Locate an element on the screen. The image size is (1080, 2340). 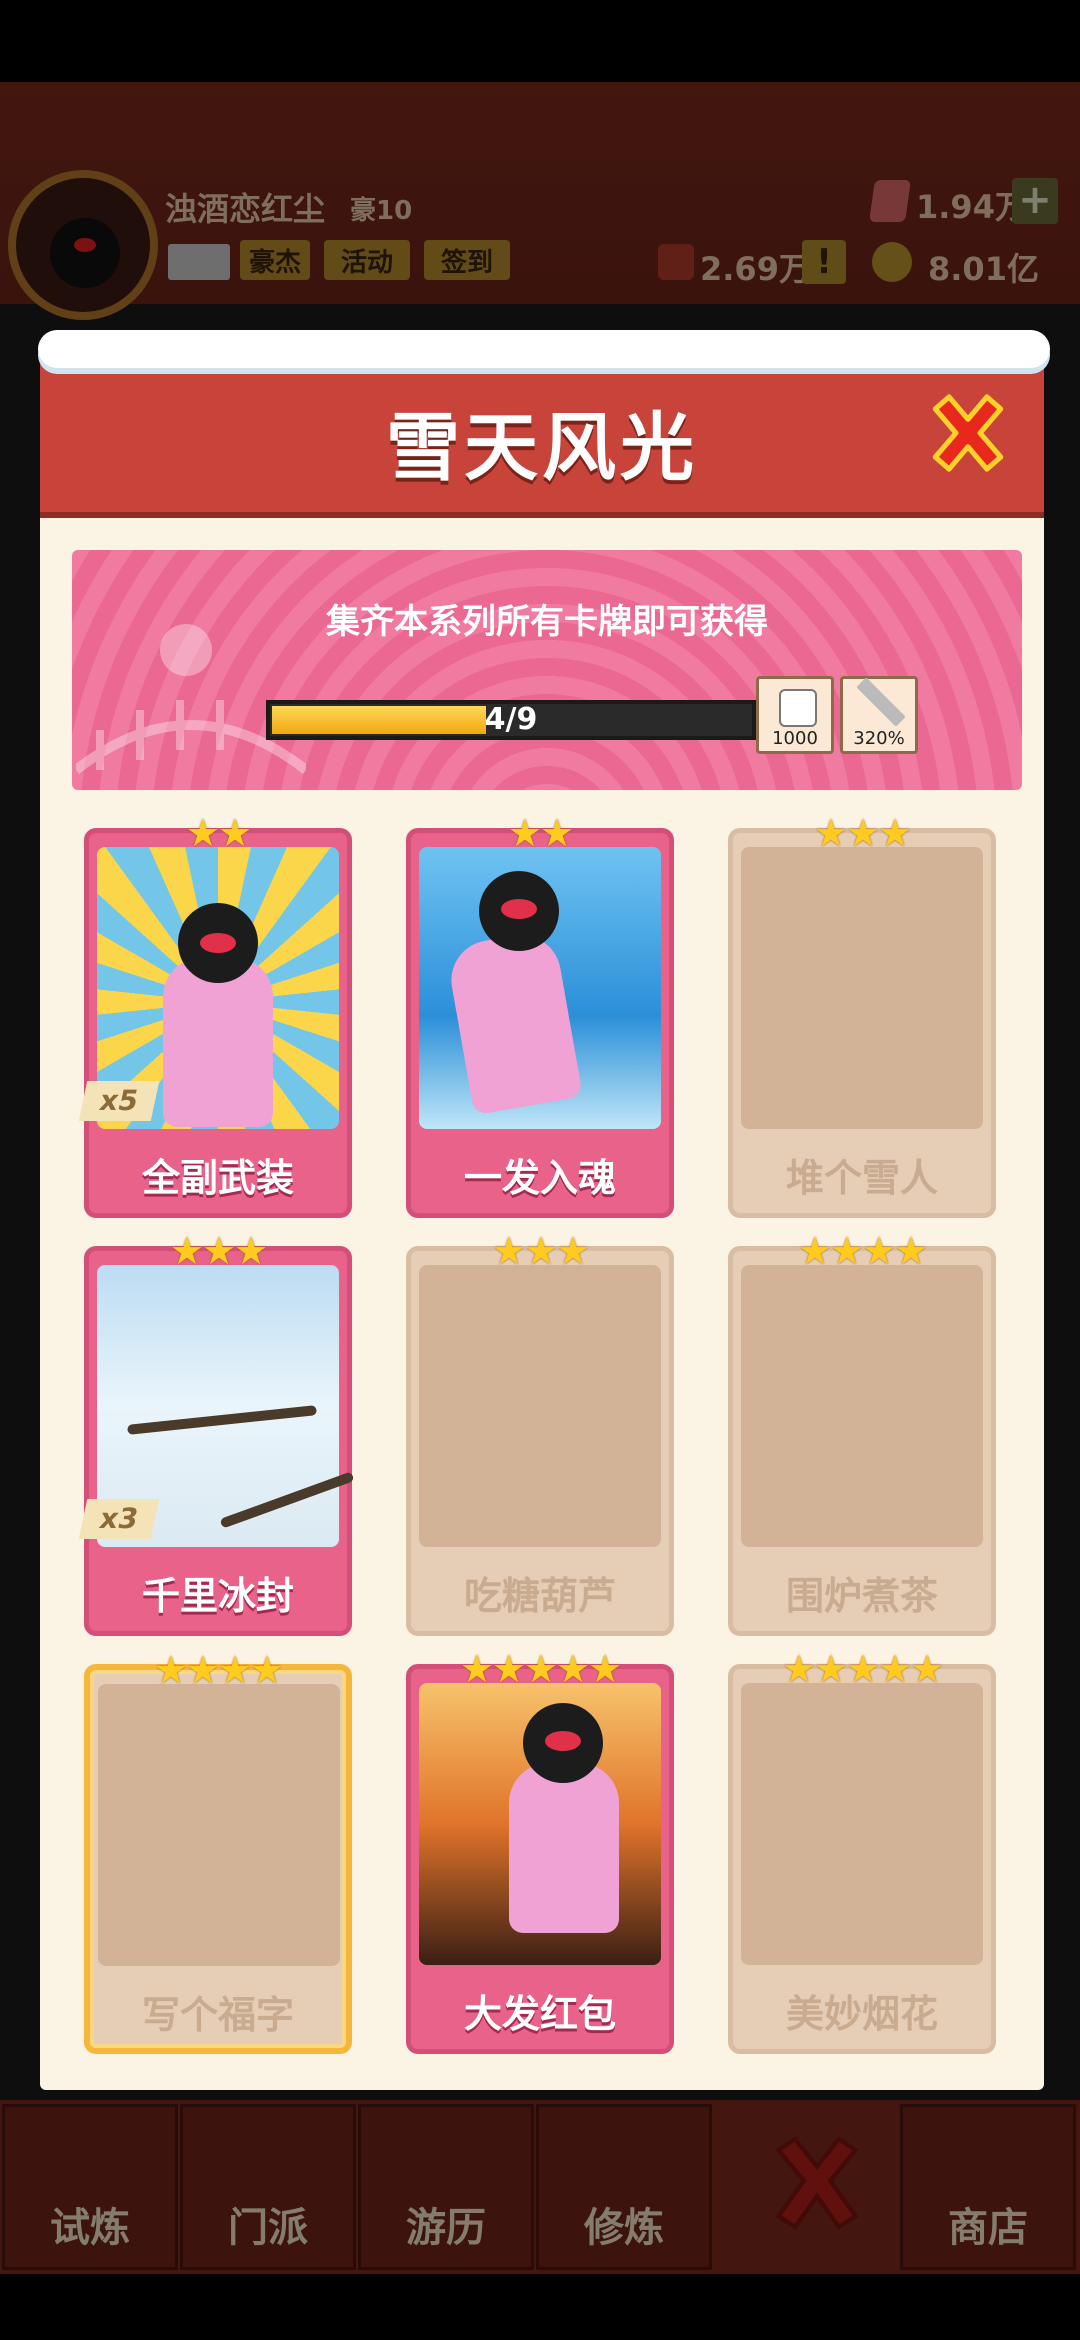
card-2: ★★ 一发入魂 is located at coordinates (540, 1014).